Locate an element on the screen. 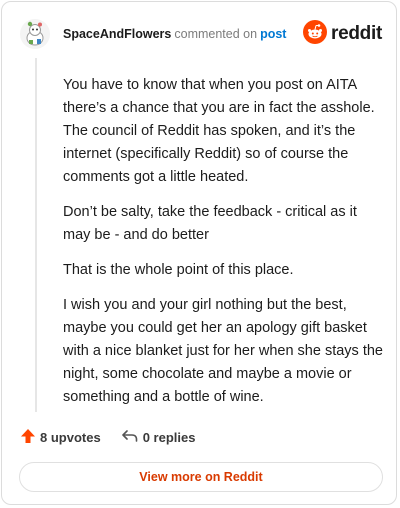 This screenshot has height=508, width=400. view-more-on-reddit-button: View more on Reddit is located at coordinates (201, 477).